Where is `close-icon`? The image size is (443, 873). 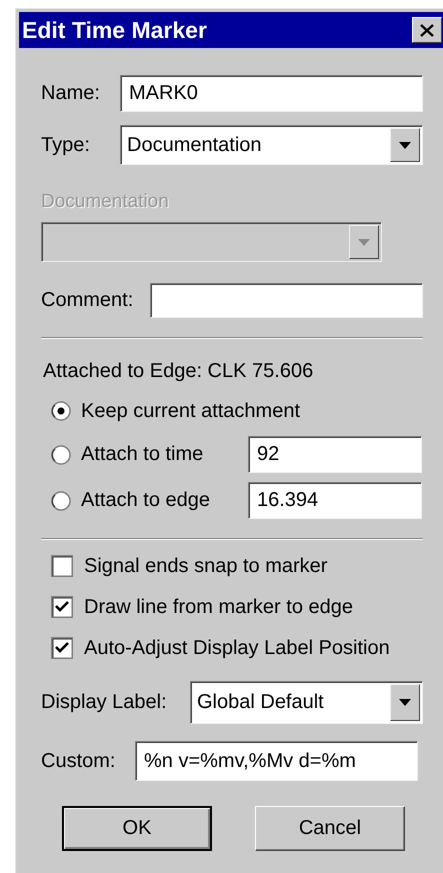
close-icon is located at coordinates (427, 30).